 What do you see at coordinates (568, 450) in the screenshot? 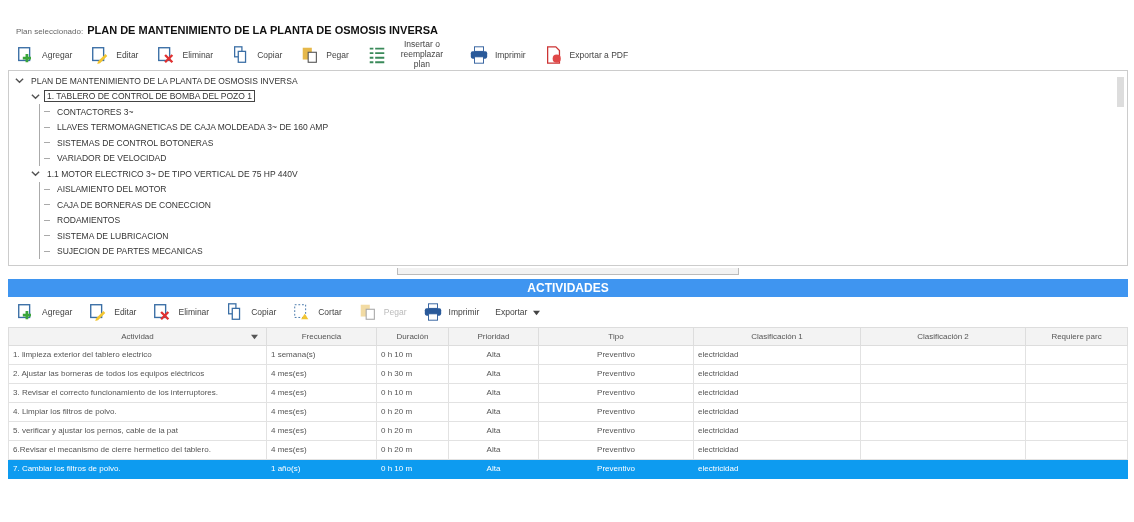
I see `table-row: 6.Revisar el mecanismo de cierre hermetico del tablero. 4 mes(es) 0 h 20 m Alta Preventivo electricidad` at bounding box center [568, 450].